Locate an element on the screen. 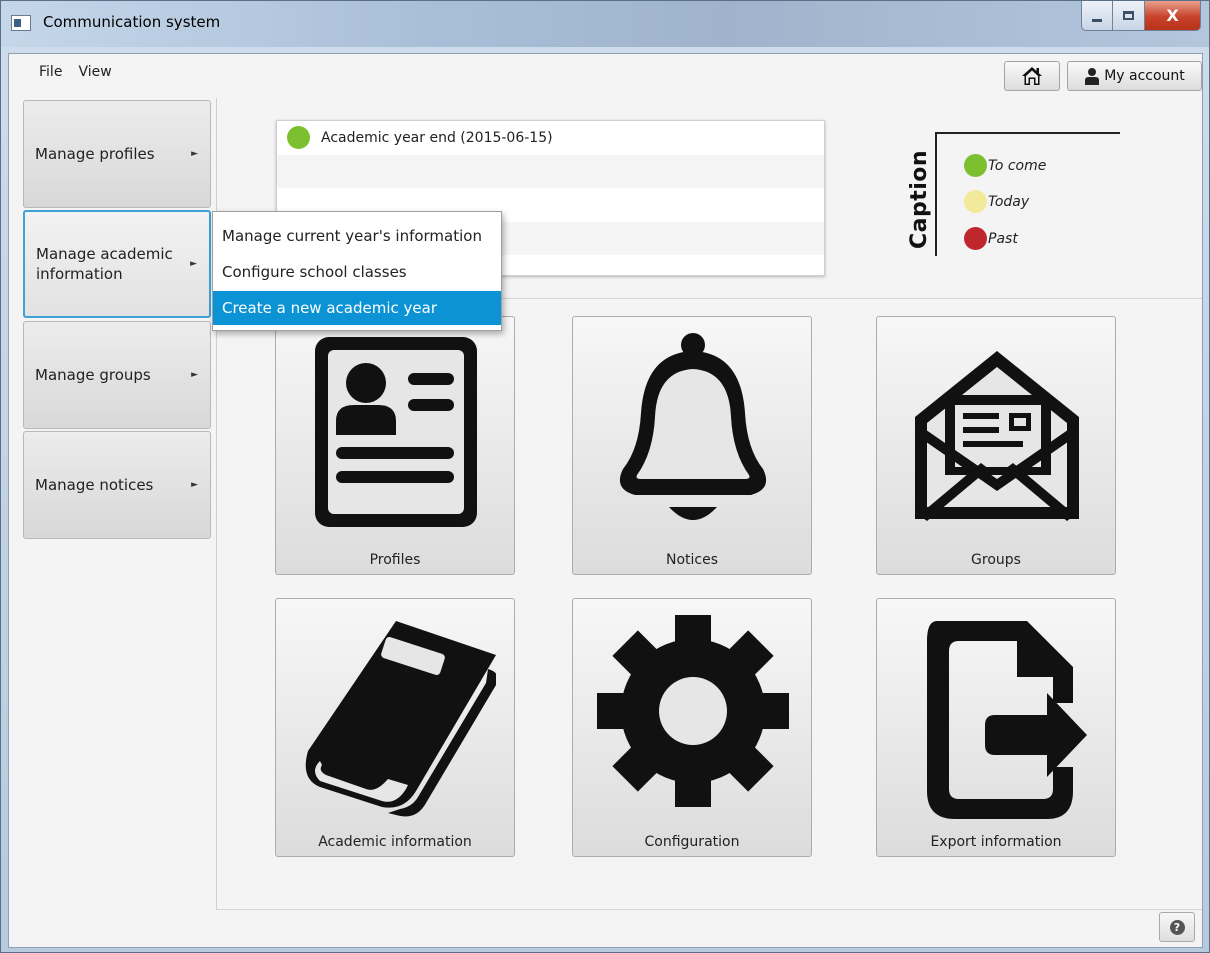  caption-item-to-come: To come is located at coordinates (1005, 165).